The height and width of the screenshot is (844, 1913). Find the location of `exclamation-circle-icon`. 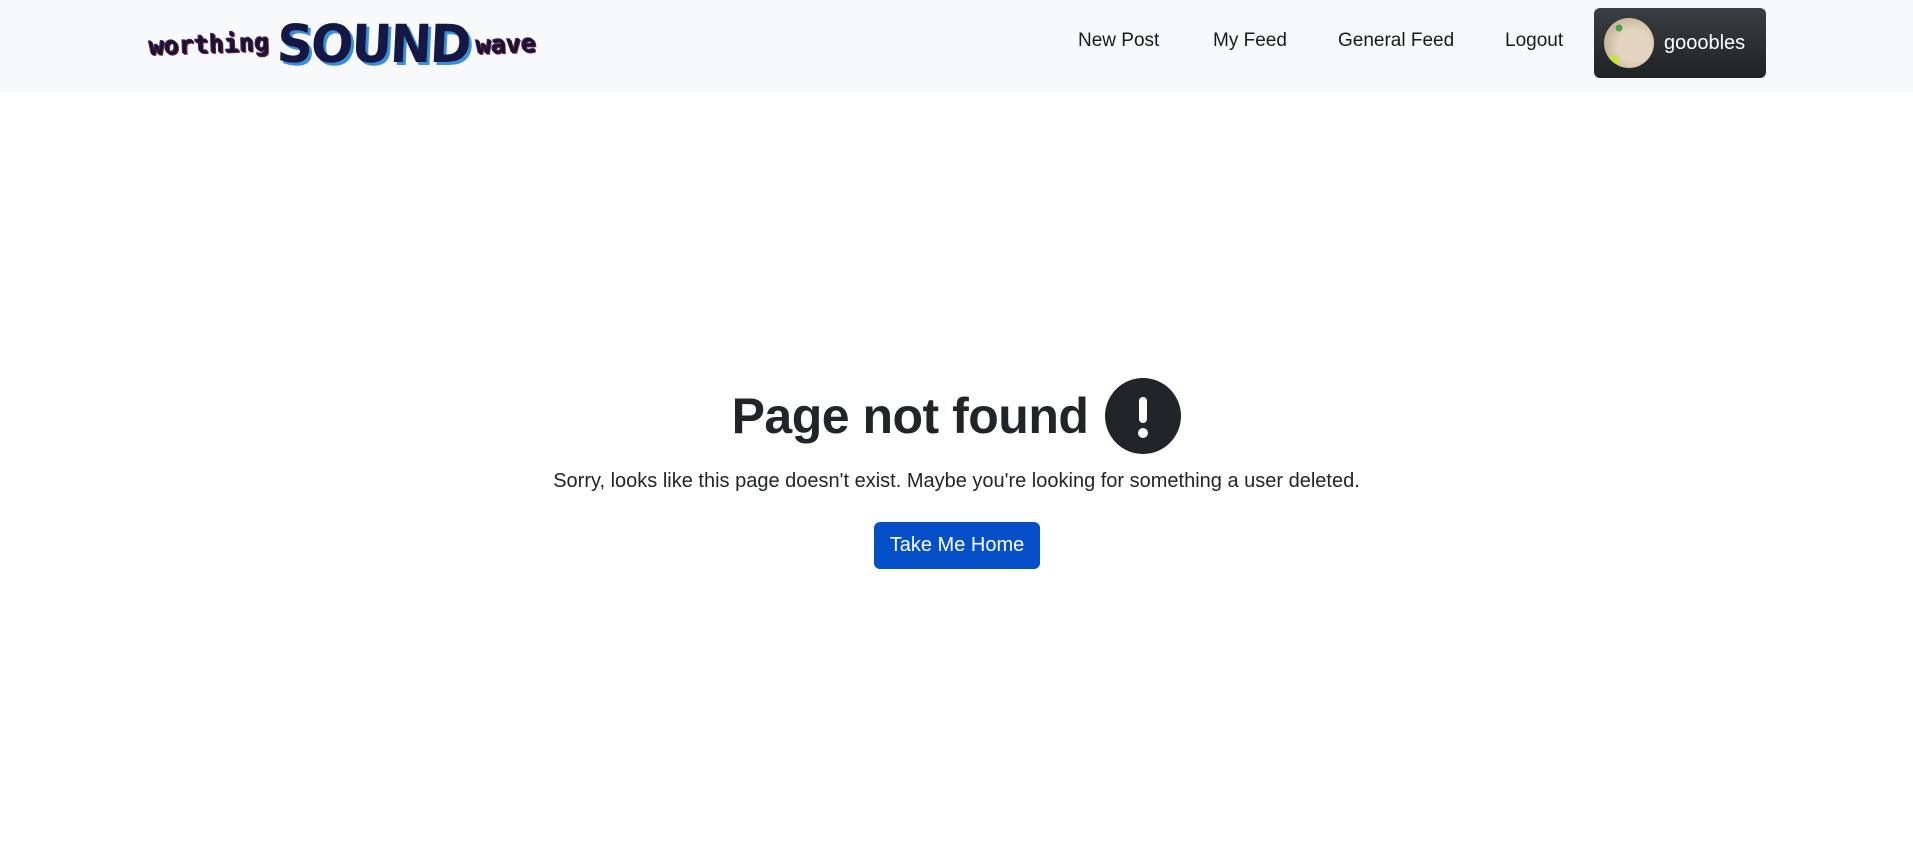

exclamation-circle-icon is located at coordinates (1143, 416).